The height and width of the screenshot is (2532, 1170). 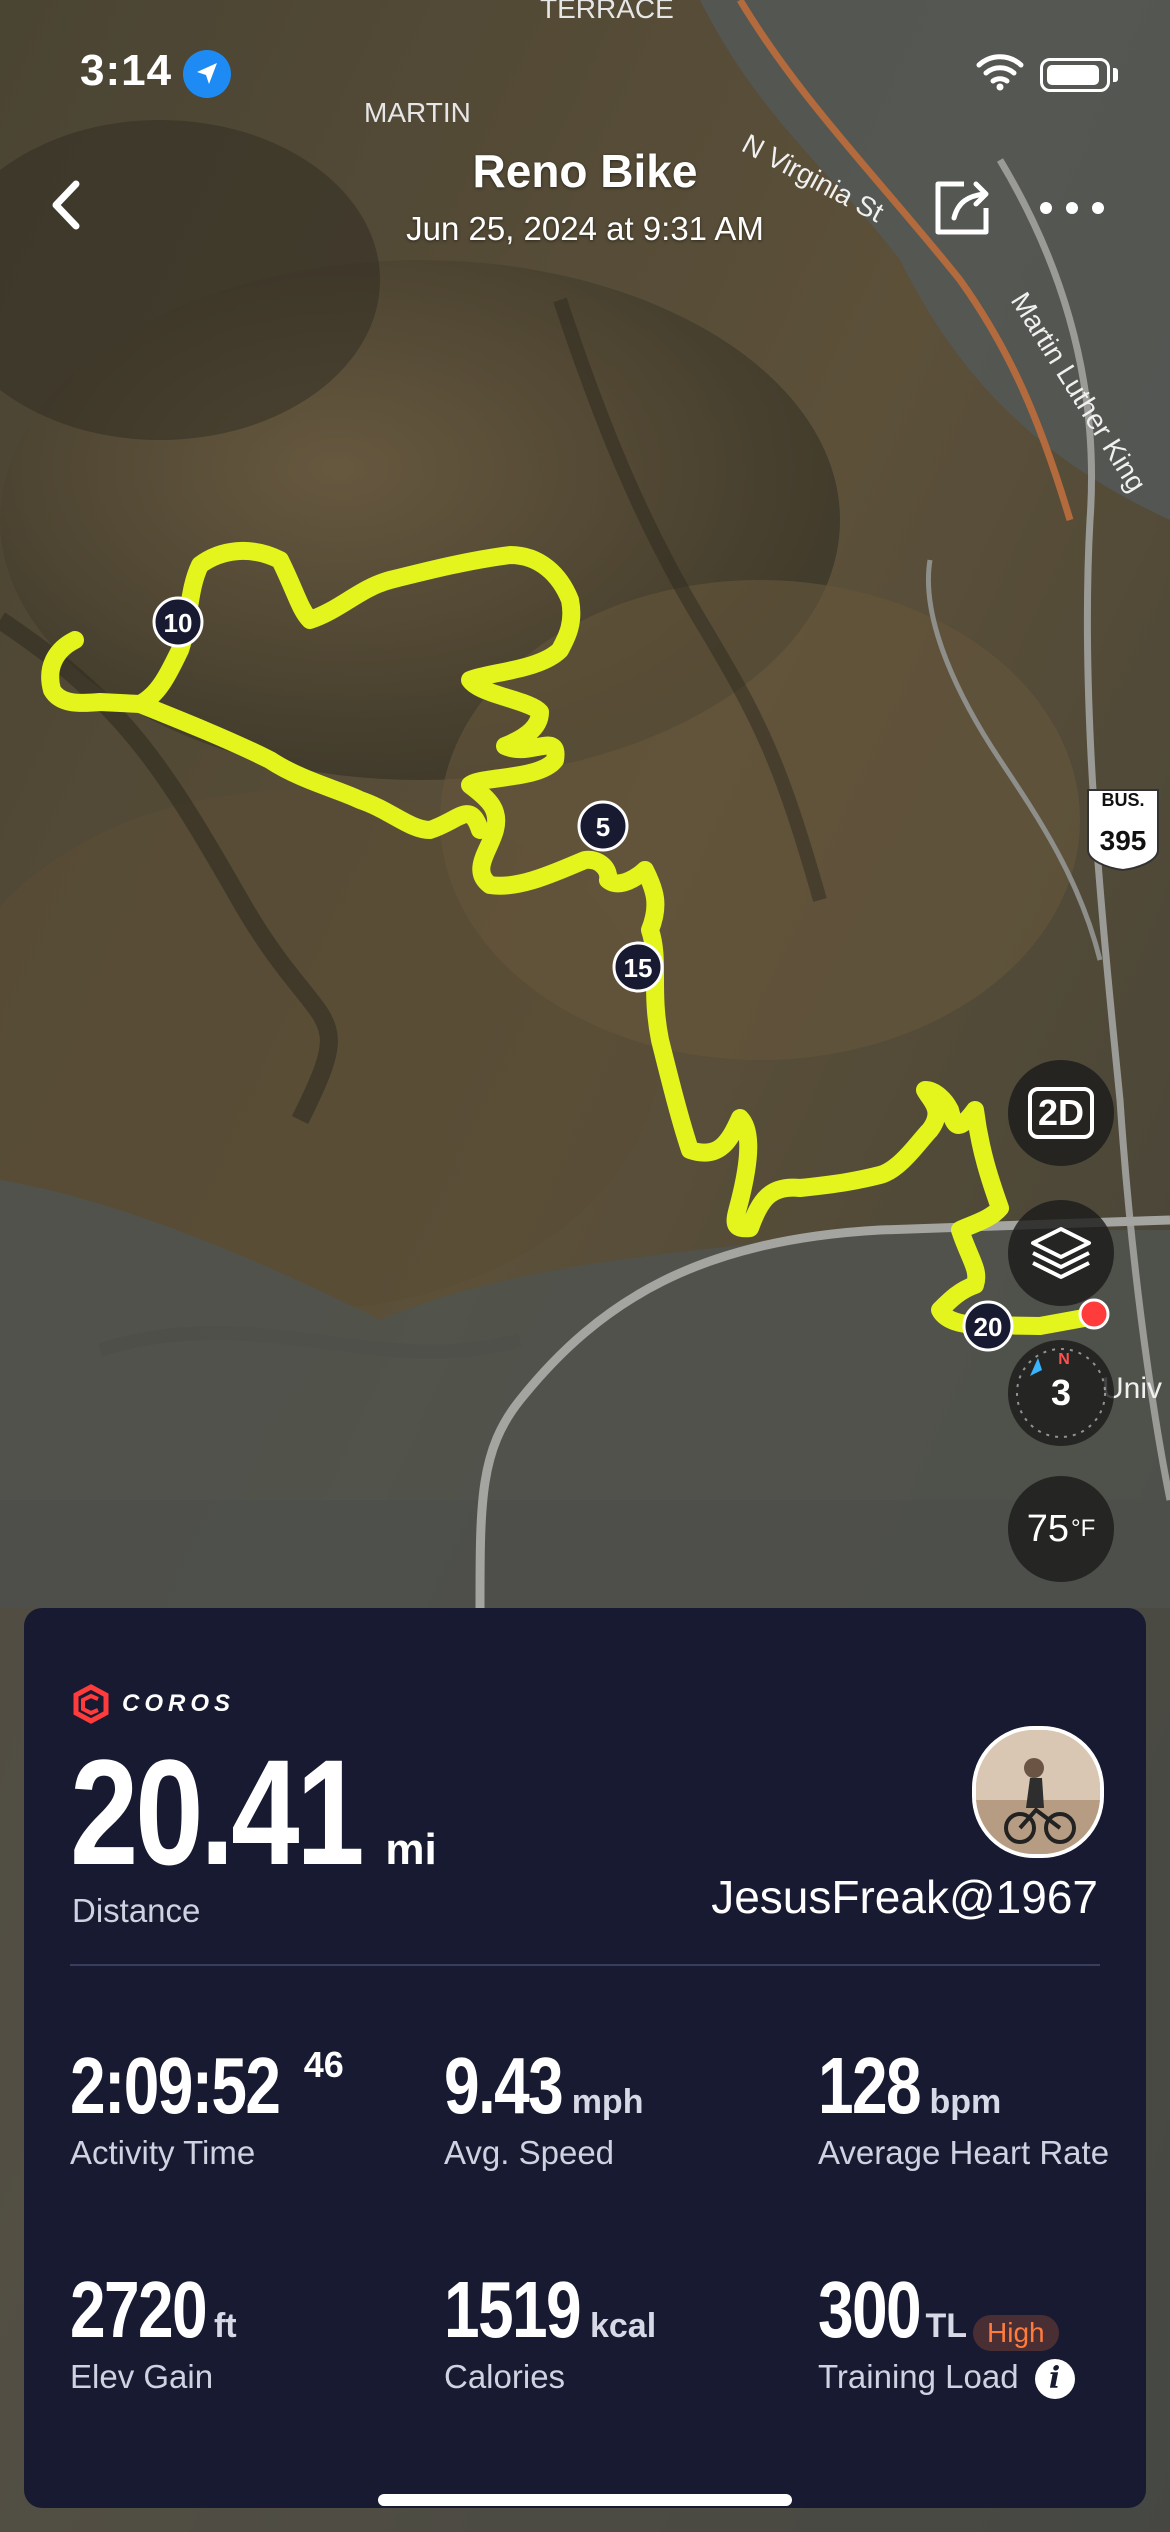 What do you see at coordinates (1047, 1528) in the screenshot?
I see `temperature-value: 75` at bounding box center [1047, 1528].